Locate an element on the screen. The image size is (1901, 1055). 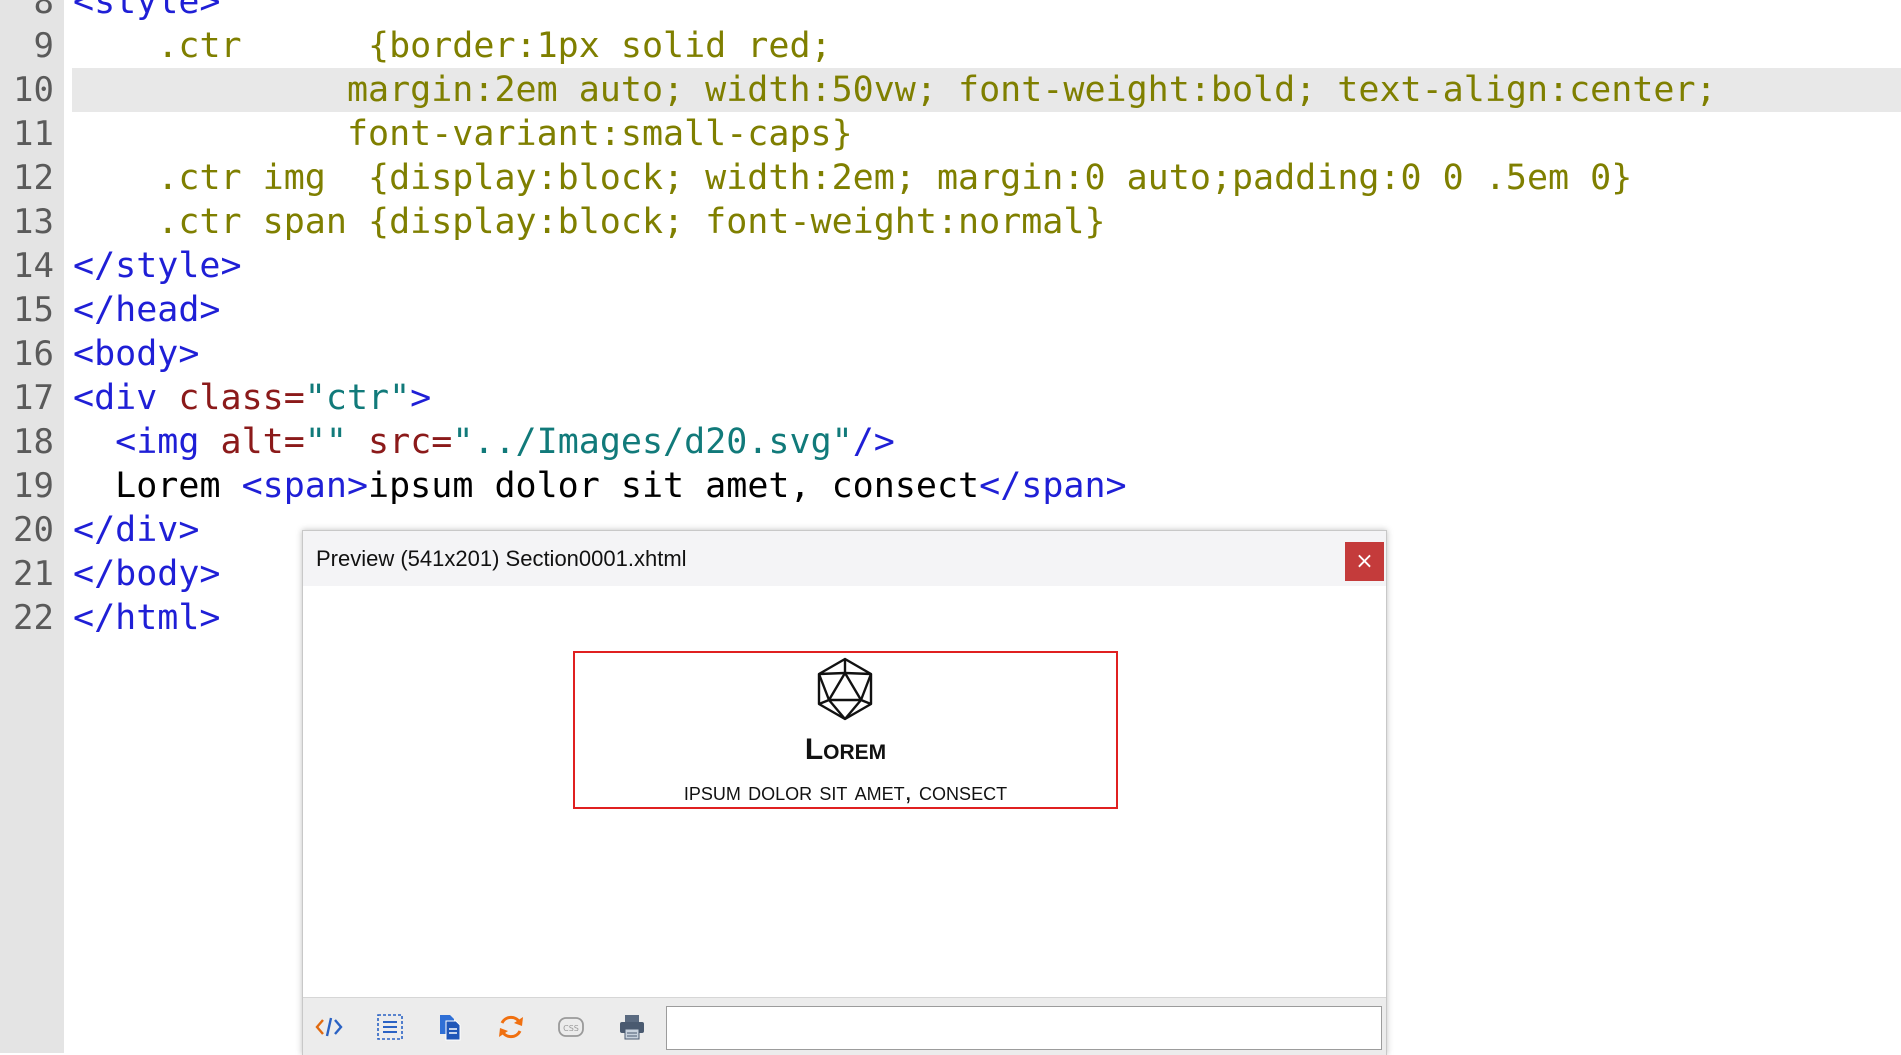
refresh-icon is located at coordinates (511, 1027).